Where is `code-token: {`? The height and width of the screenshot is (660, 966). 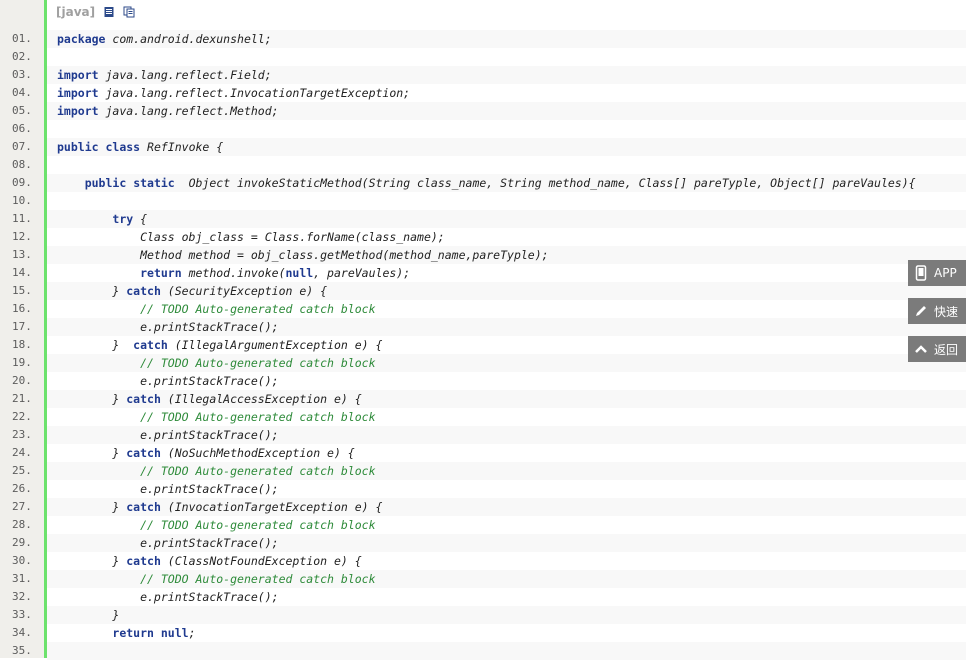
code-token: { is located at coordinates (140, 219).